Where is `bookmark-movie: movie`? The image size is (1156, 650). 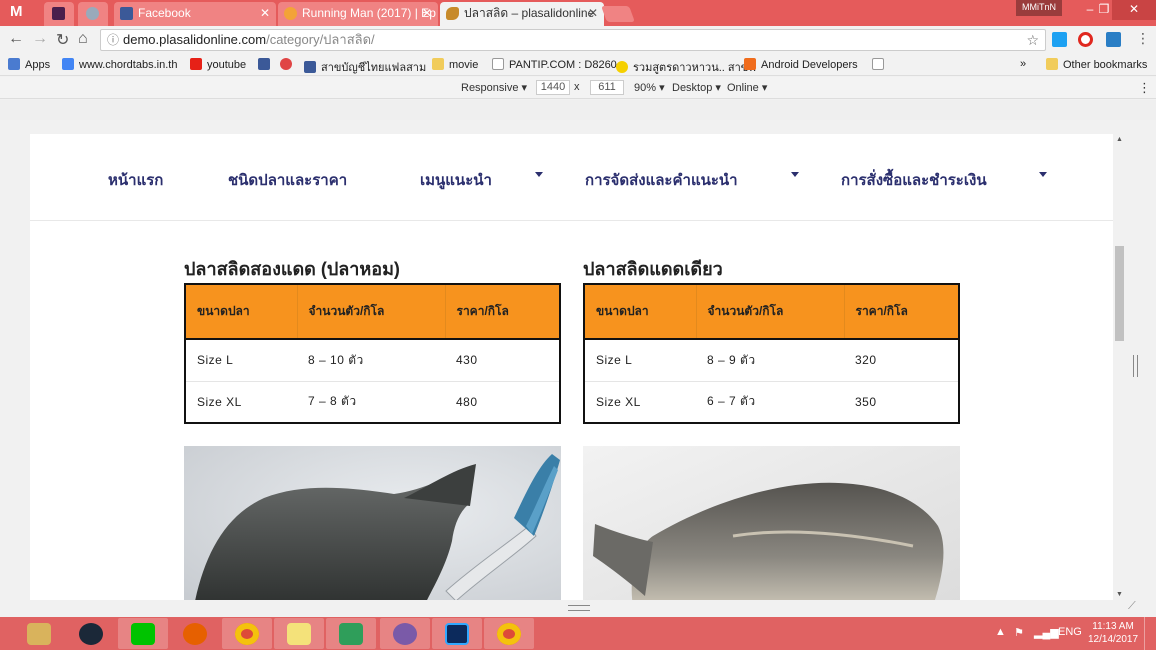 bookmark-movie: movie is located at coordinates (455, 64).